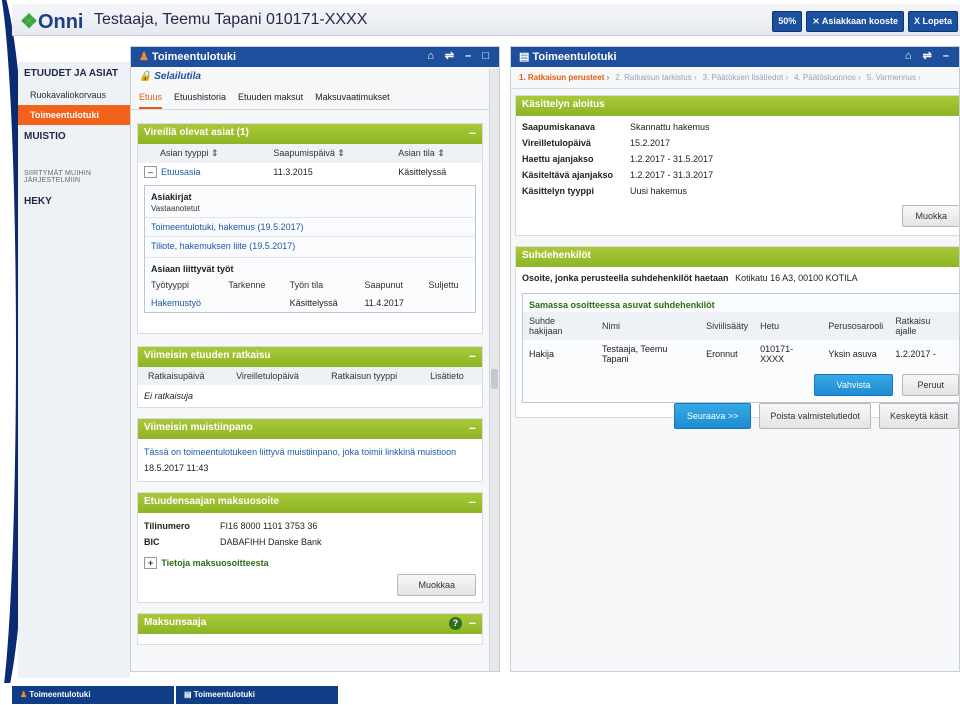 The image size is (960, 705). What do you see at coordinates (330, 153) in the screenshot?
I see `column-arrival-date: Saapumispäivä ⇕` at bounding box center [330, 153].